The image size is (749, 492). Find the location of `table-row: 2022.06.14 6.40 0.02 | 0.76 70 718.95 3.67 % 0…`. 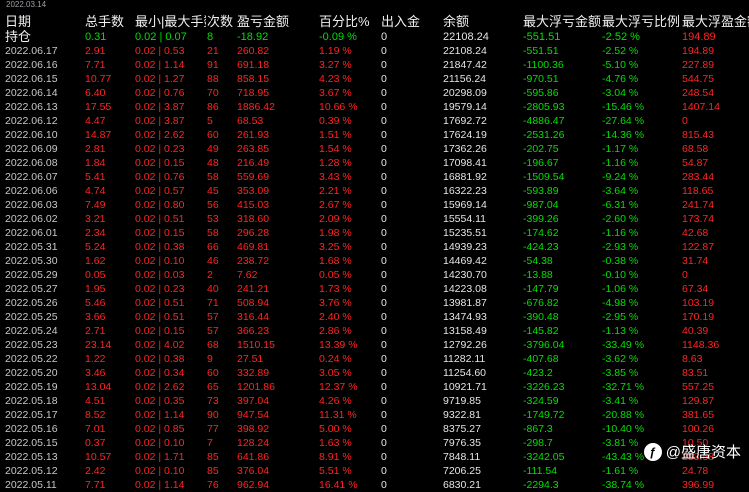

table-row: 2022.06.14 6.40 0.02 | 0.76 70 718.95 3.67 % 0… is located at coordinates (376, 93).